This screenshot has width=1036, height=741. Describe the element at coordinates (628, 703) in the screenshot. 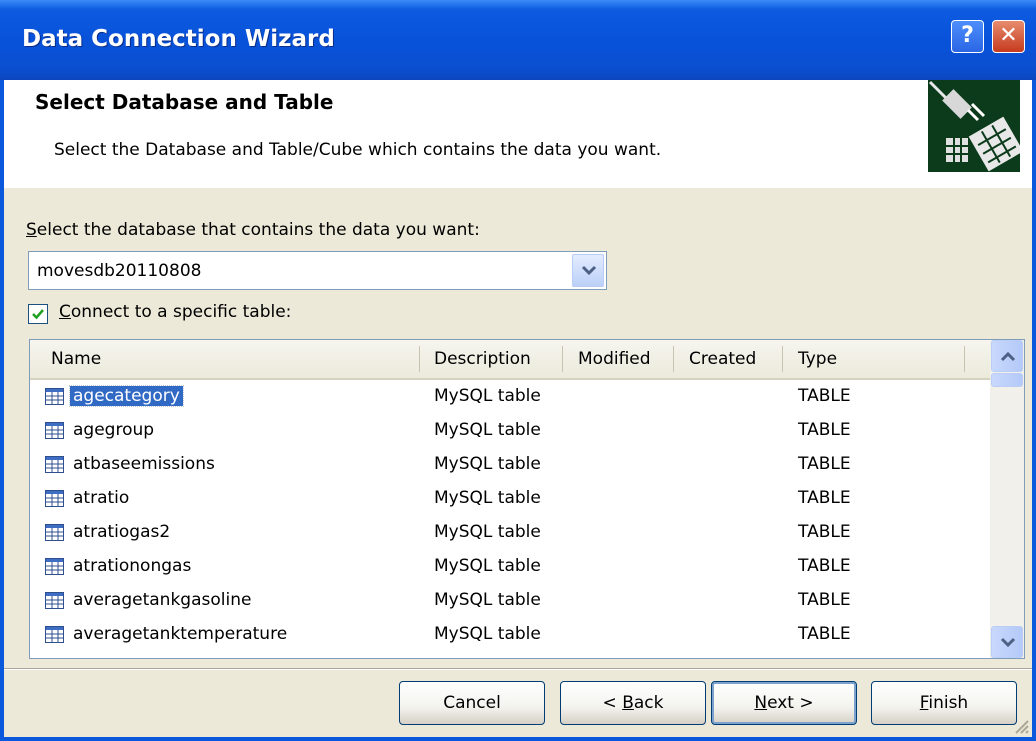

I see `back-button-accel: B` at that location.